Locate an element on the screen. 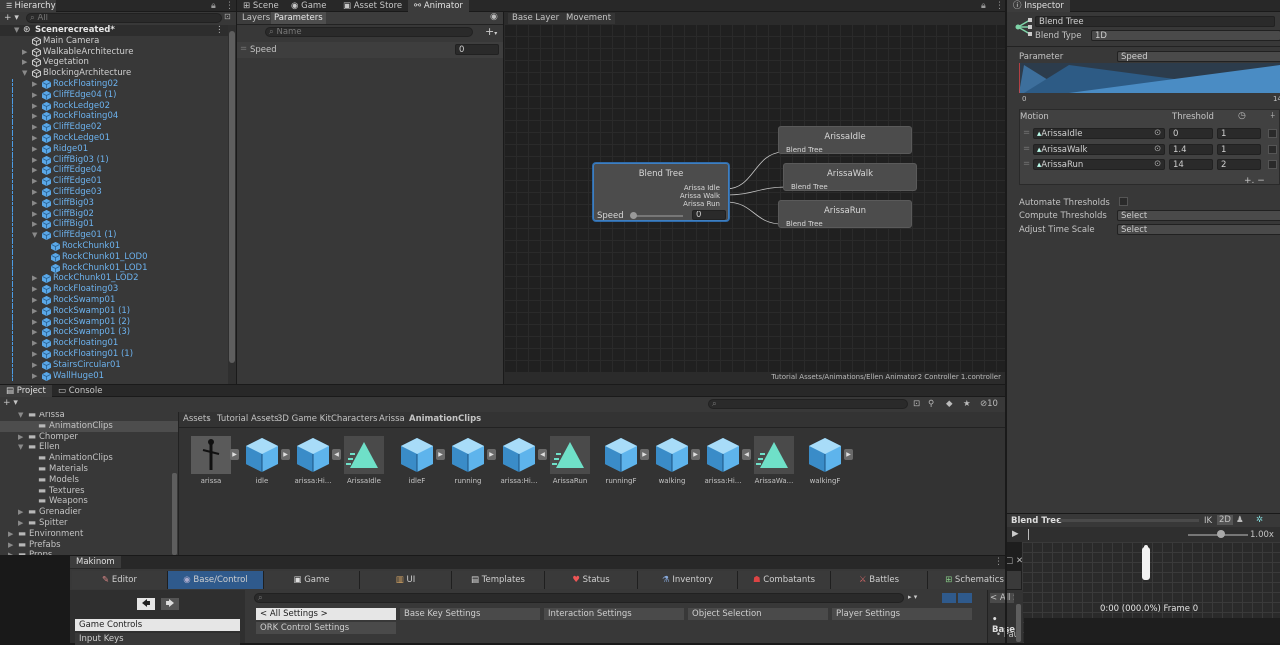 The width and height of the screenshot is (1280, 645). hierarchy-item: ▶ CliffEdge04 (1) is located at coordinates (114, 95).